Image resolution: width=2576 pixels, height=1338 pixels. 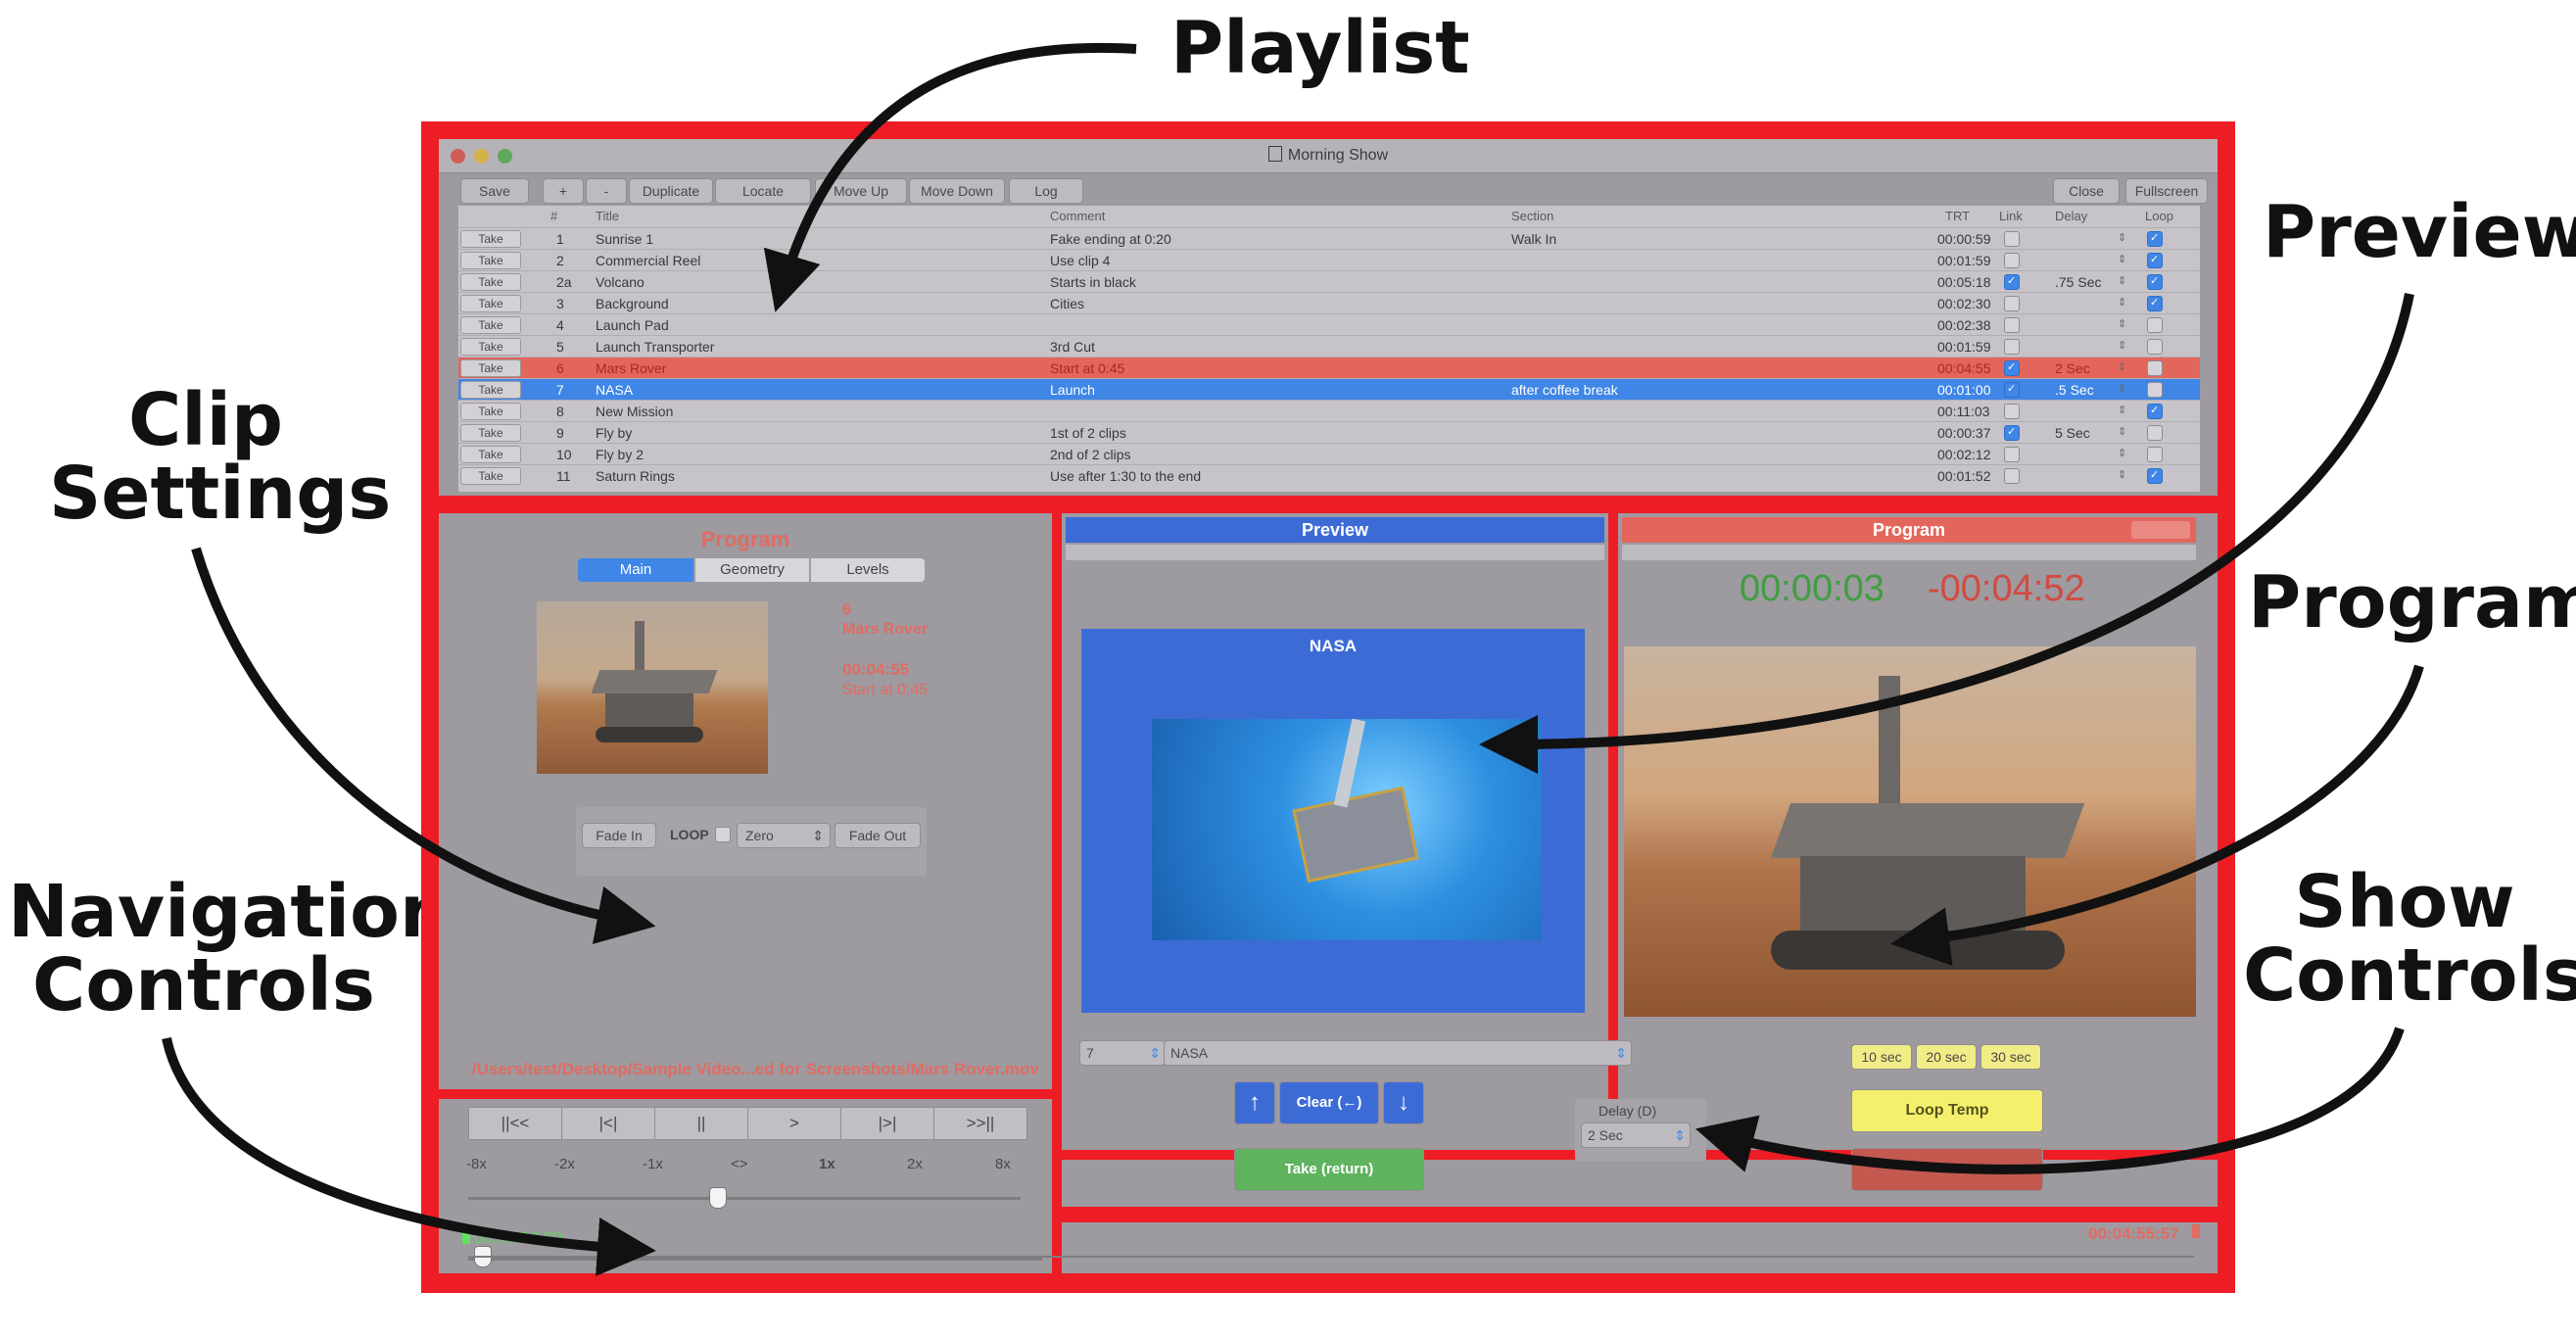 I want to click on clip-name-select: NASA ⇕, so click(x=1398, y=1053).